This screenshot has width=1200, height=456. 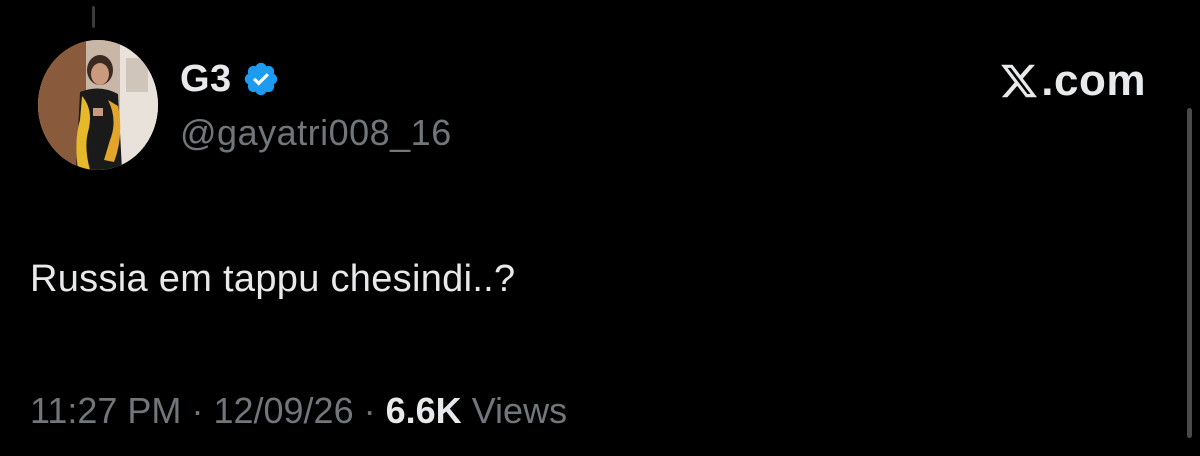 I want to click on brand-x-com: .com, so click(x=1072, y=81).